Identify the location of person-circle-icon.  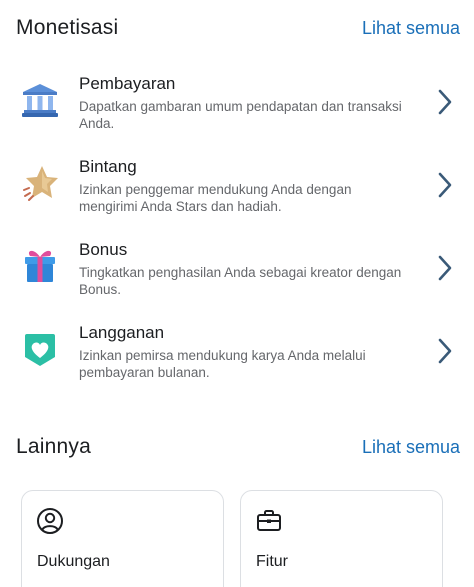
(50, 521).